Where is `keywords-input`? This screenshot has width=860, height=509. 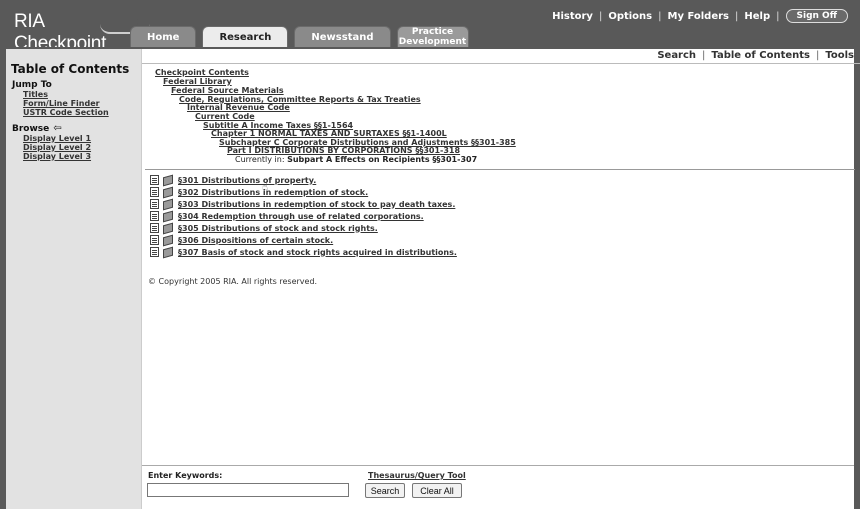
keywords-input is located at coordinates (248, 490).